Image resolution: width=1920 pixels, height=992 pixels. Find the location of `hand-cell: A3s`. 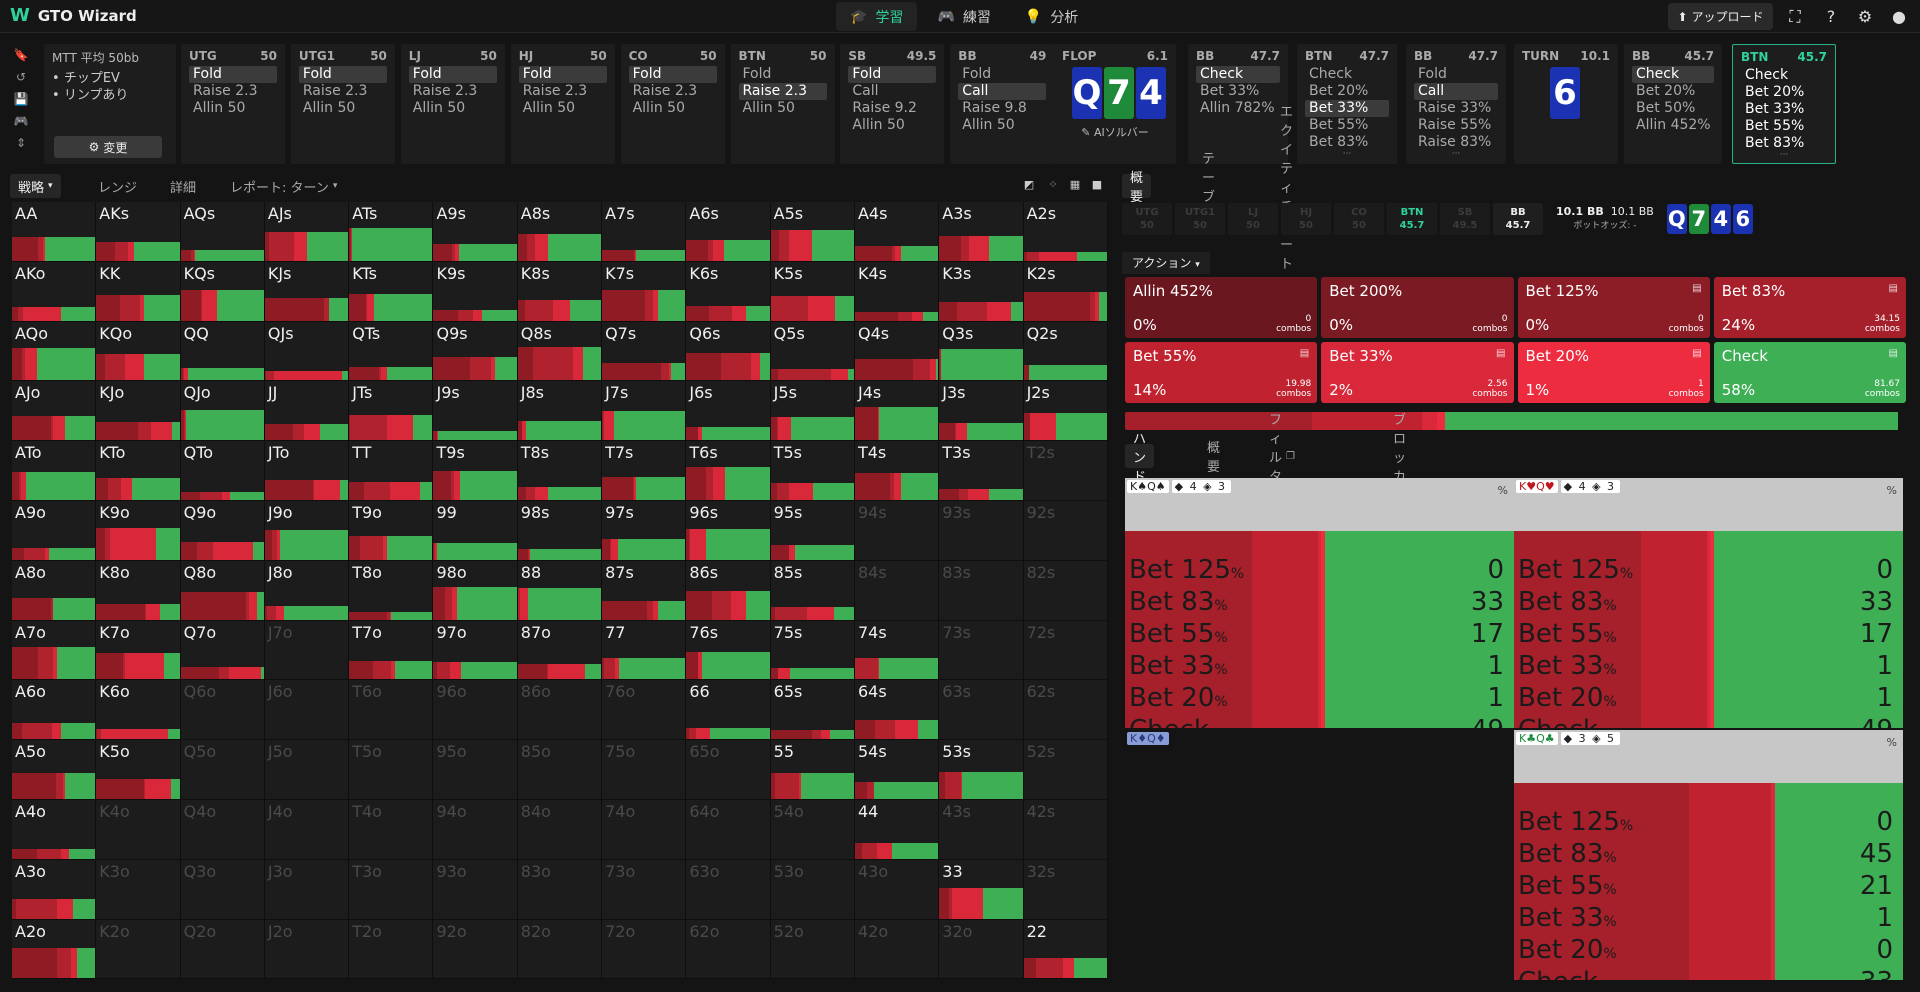

hand-cell: A3s is located at coordinates (981, 232).